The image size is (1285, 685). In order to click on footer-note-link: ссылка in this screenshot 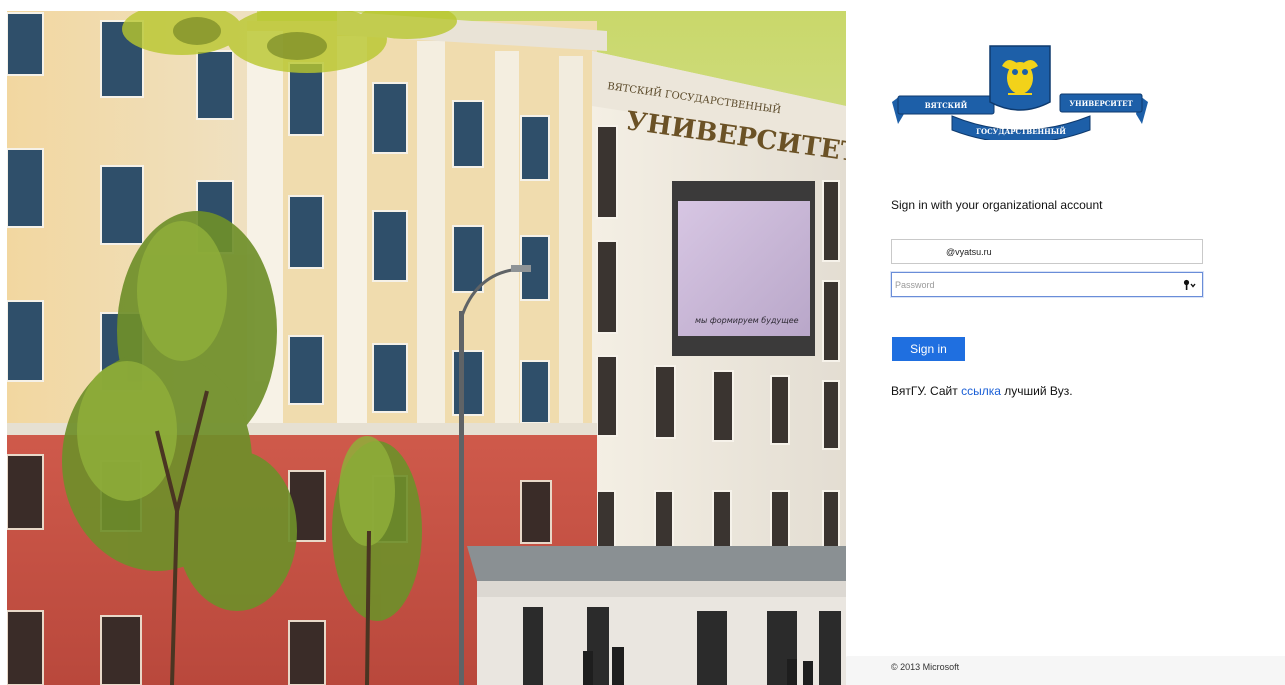, I will do `click(981, 391)`.